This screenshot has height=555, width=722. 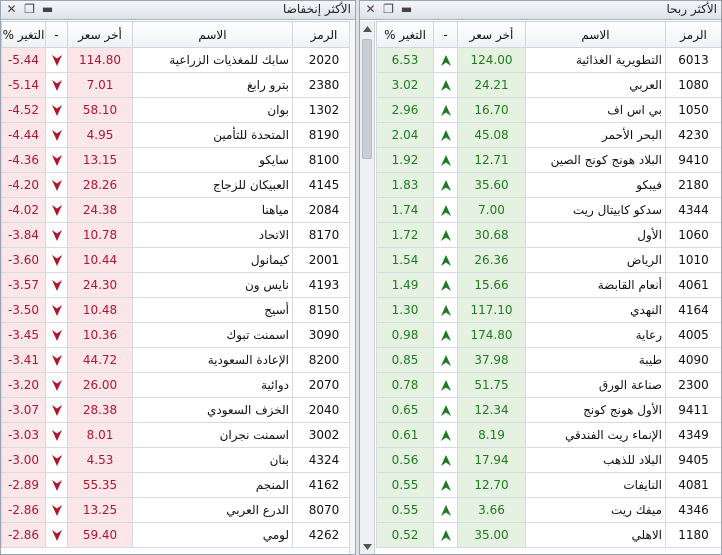 What do you see at coordinates (548, 260) in the screenshot?
I see `table-row: 1.54 26.36 الرياض 1010` at bounding box center [548, 260].